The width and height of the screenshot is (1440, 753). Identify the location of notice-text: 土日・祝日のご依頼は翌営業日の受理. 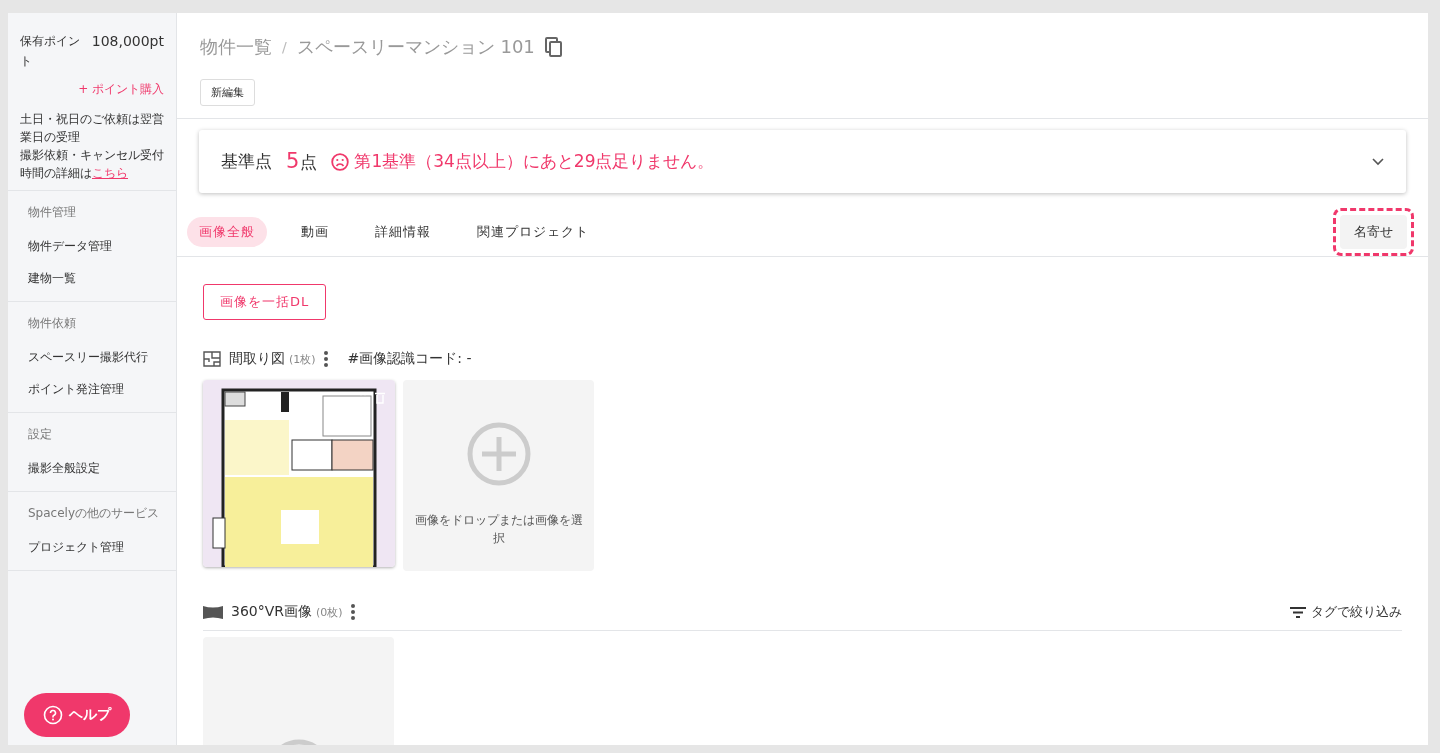
(92, 128).